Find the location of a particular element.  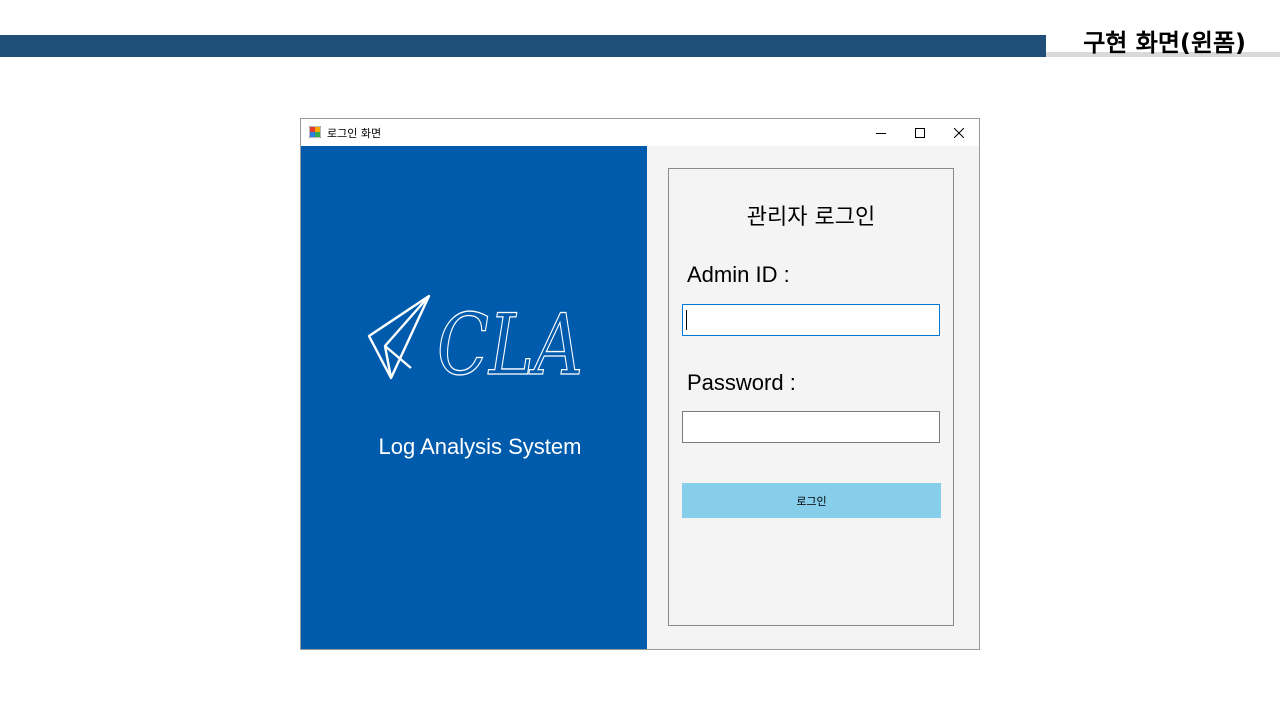

password-label: Password : is located at coordinates (741, 382).